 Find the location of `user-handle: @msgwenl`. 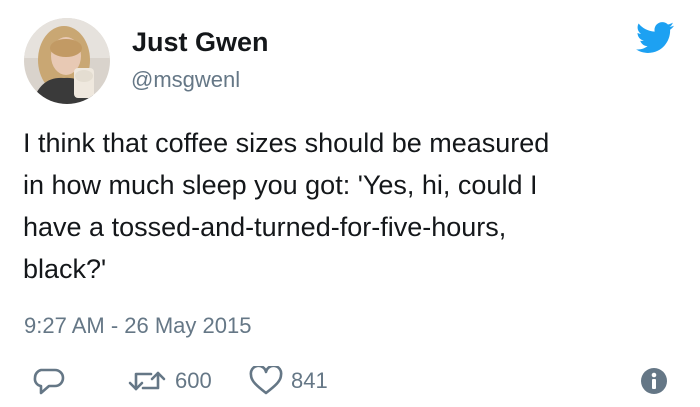

user-handle: @msgwenl is located at coordinates (185, 80).